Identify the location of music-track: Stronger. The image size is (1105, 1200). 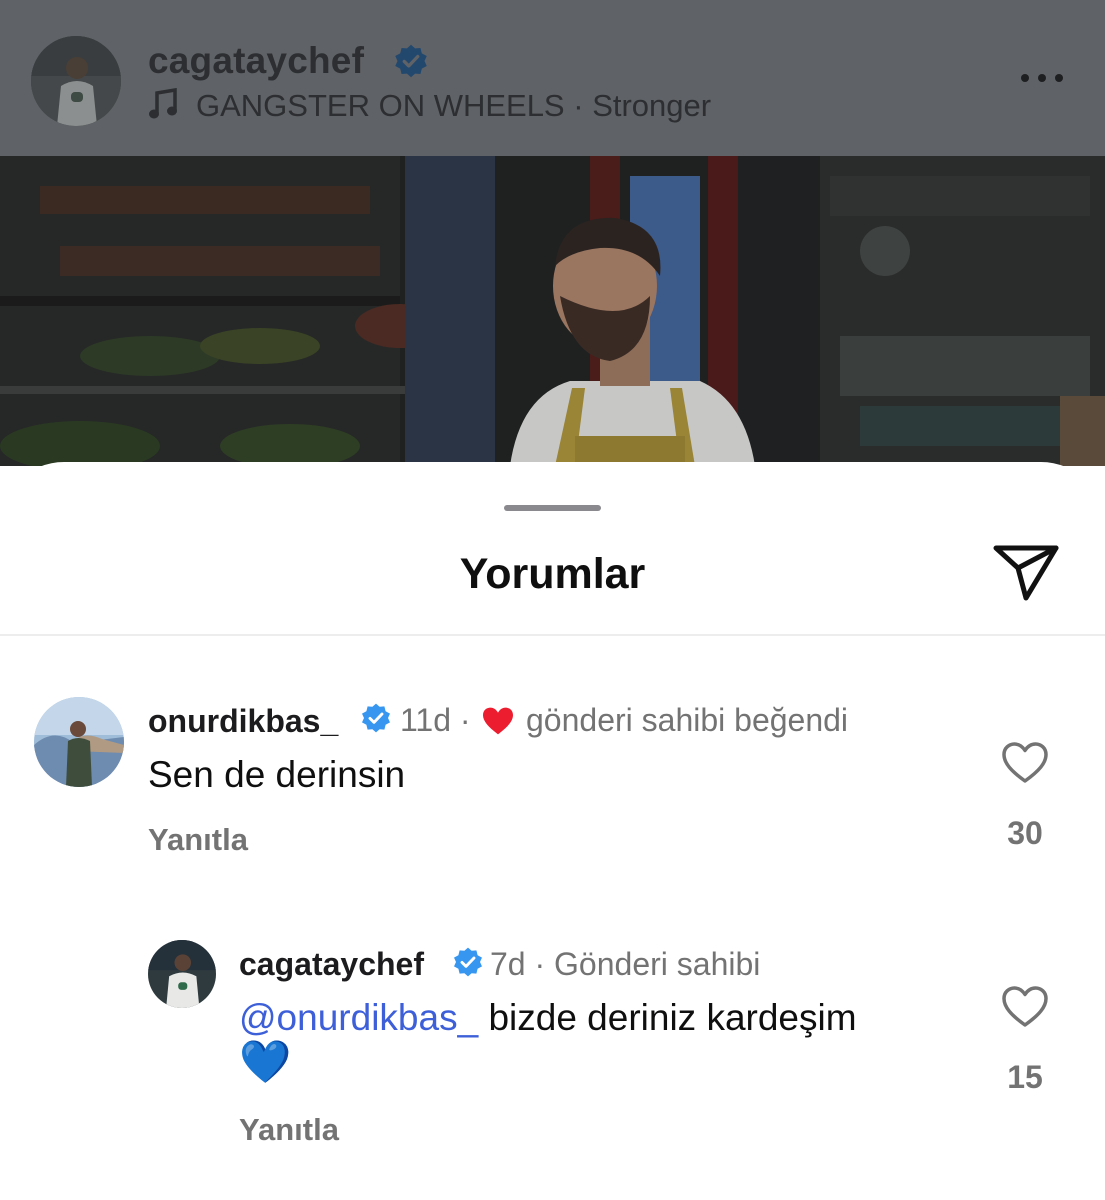
(652, 105).